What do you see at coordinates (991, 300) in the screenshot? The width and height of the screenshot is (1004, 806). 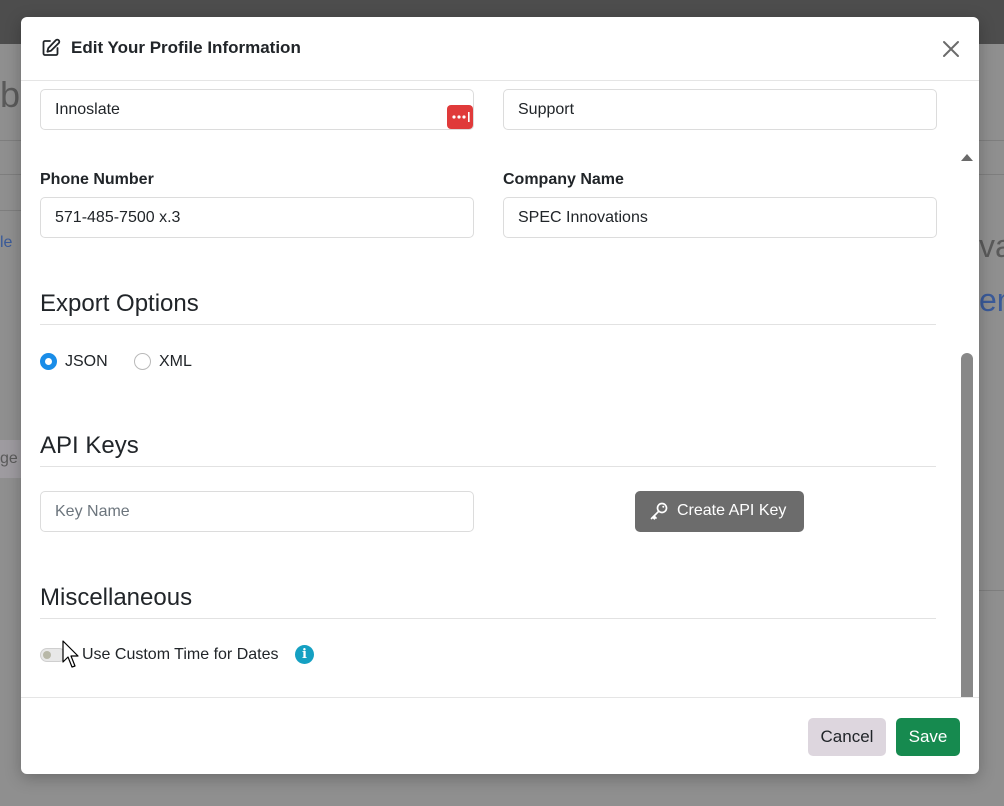 I see `bg-link-fragment-right: em` at bounding box center [991, 300].